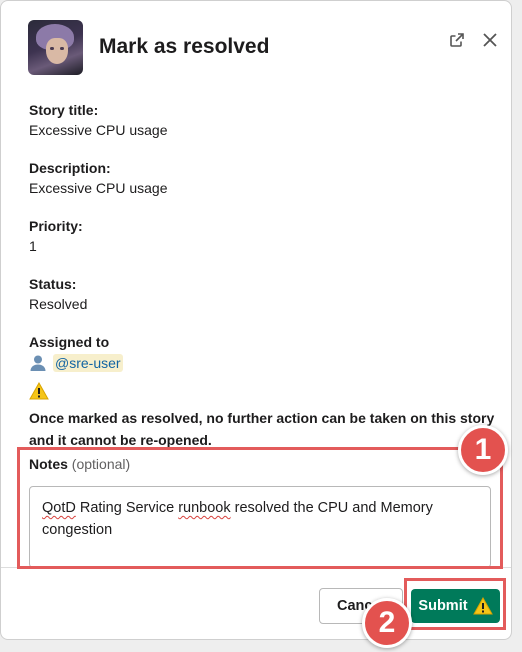 The image size is (522, 652). I want to click on user-icon, so click(38, 363).